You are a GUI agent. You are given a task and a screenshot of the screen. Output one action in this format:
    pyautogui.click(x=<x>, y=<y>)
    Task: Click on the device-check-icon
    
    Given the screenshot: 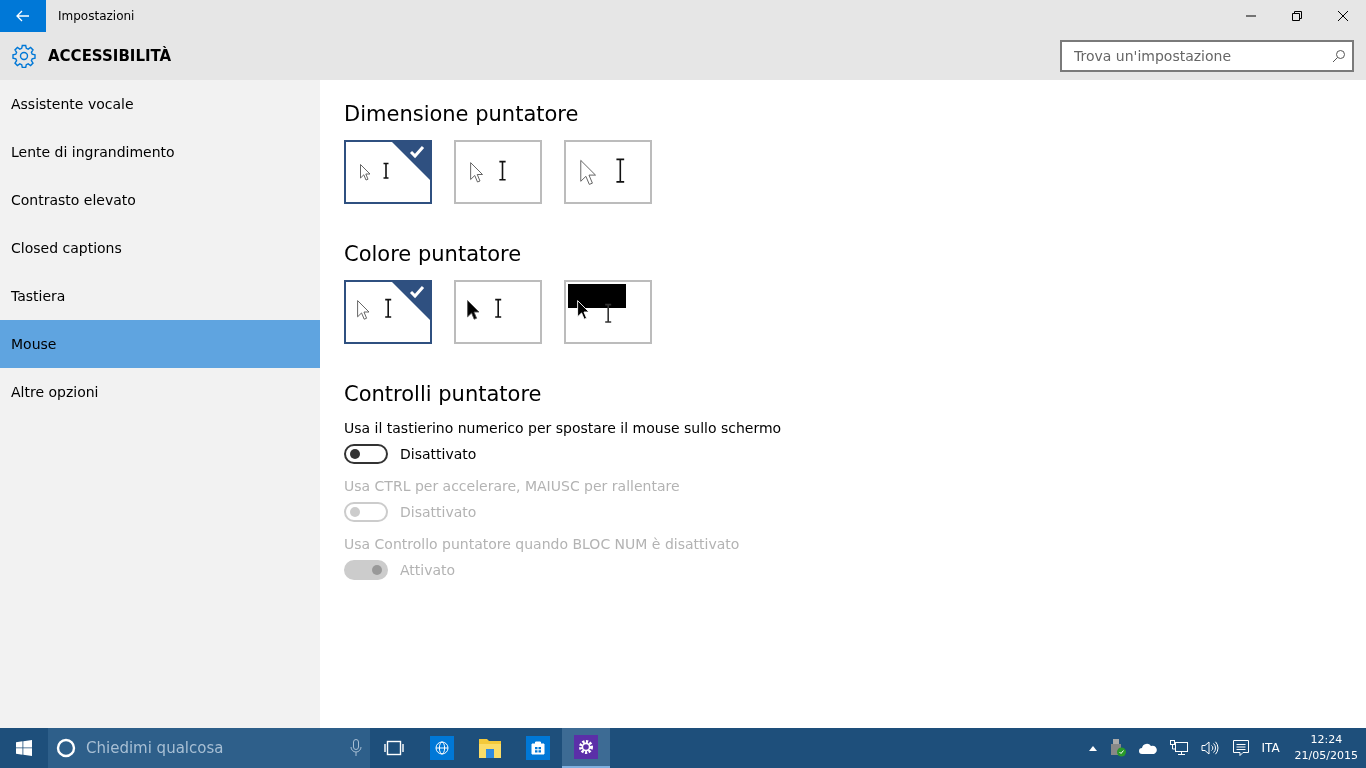 What is the action you would take?
    pyautogui.click(x=1118, y=748)
    